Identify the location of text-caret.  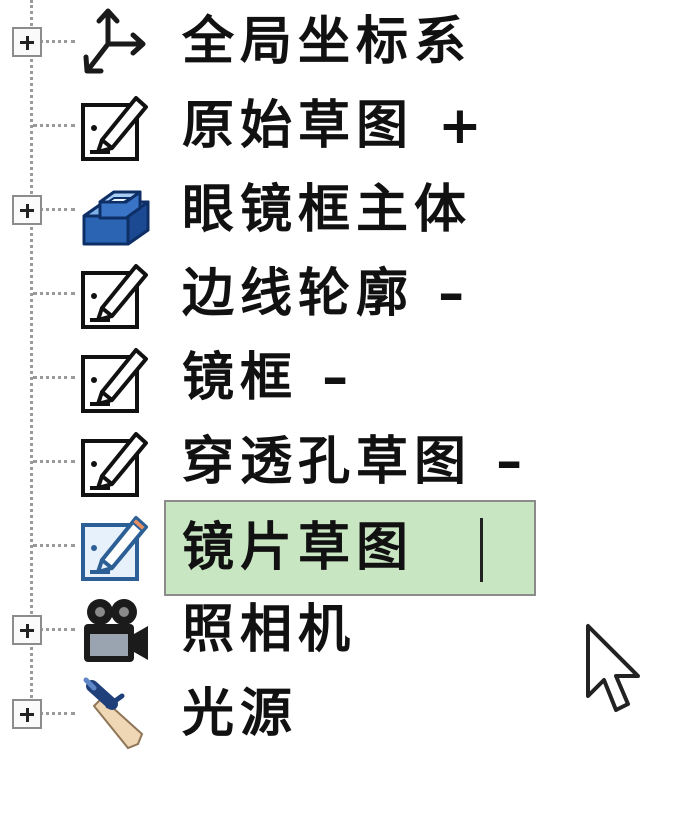
(481, 550).